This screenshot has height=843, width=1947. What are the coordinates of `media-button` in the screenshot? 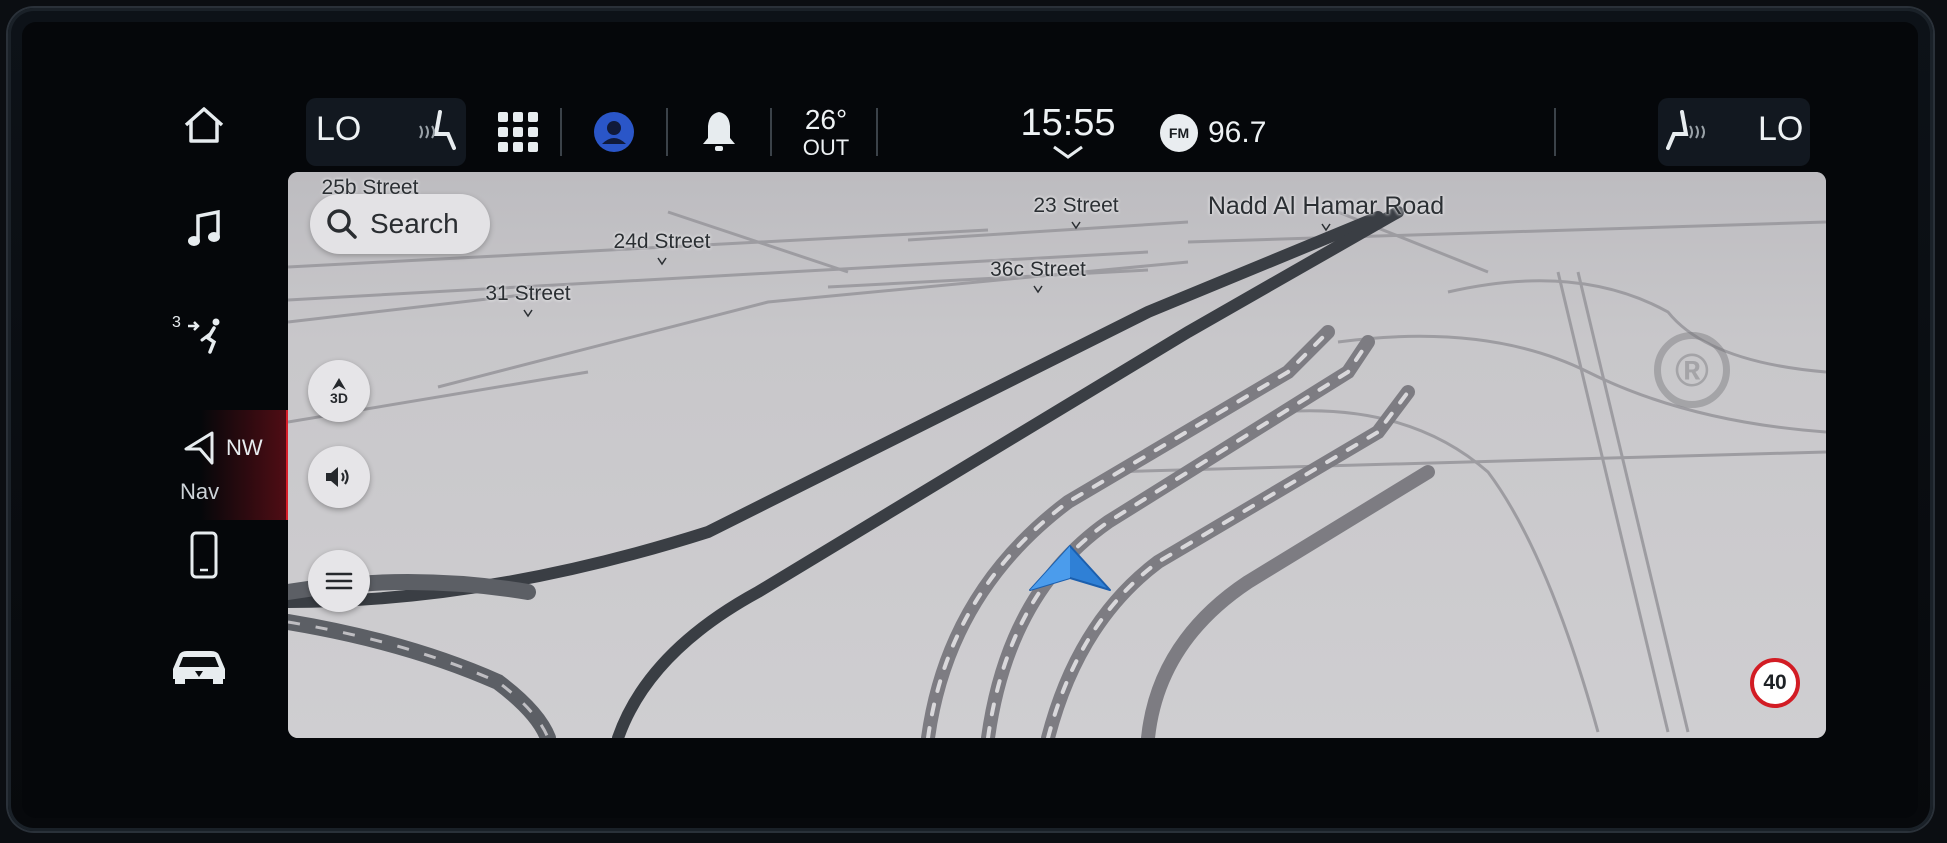 It's located at (204, 230).